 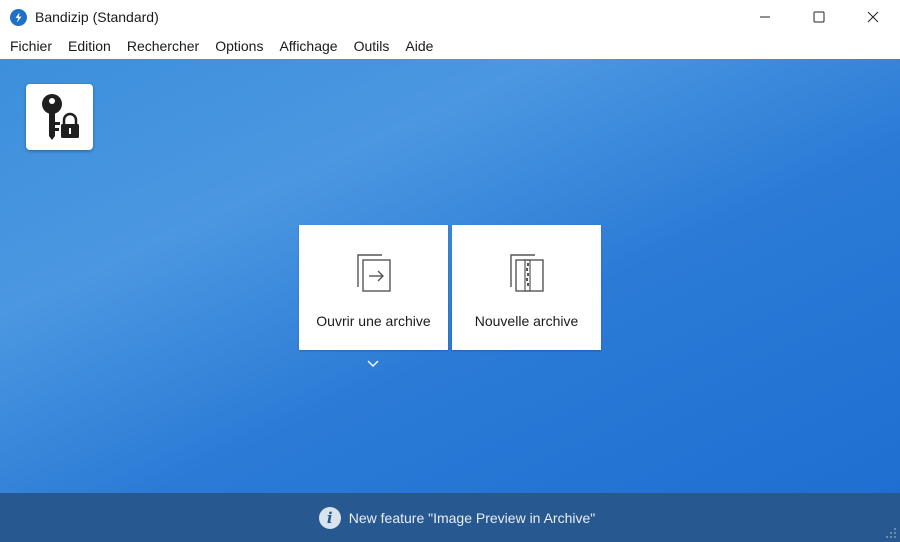 I want to click on minimize-icon, so click(x=765, y=17).